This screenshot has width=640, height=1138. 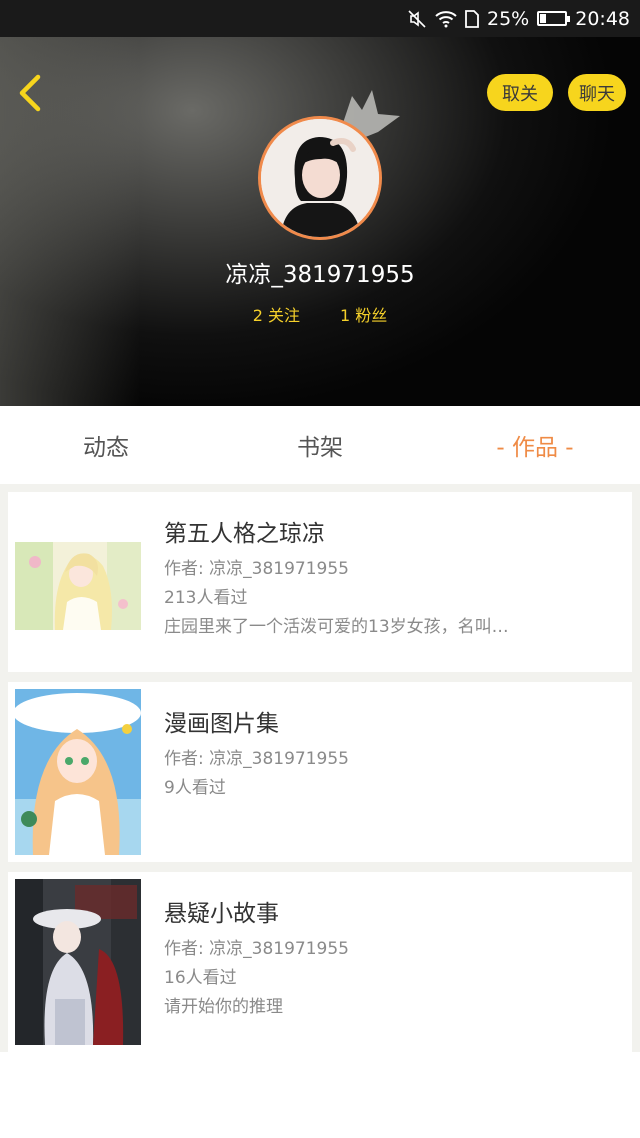 I want to click on unfollow-button: 取关, so click(x=520, y=92).